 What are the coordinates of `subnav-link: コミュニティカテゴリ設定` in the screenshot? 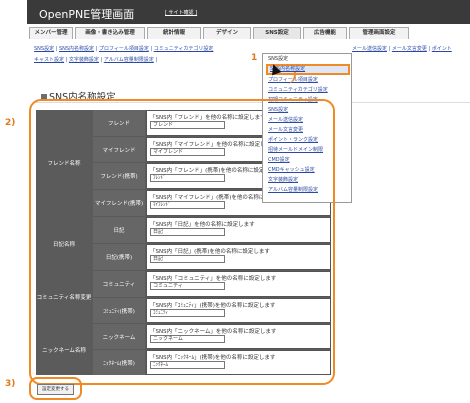 It's located at (184, 49).